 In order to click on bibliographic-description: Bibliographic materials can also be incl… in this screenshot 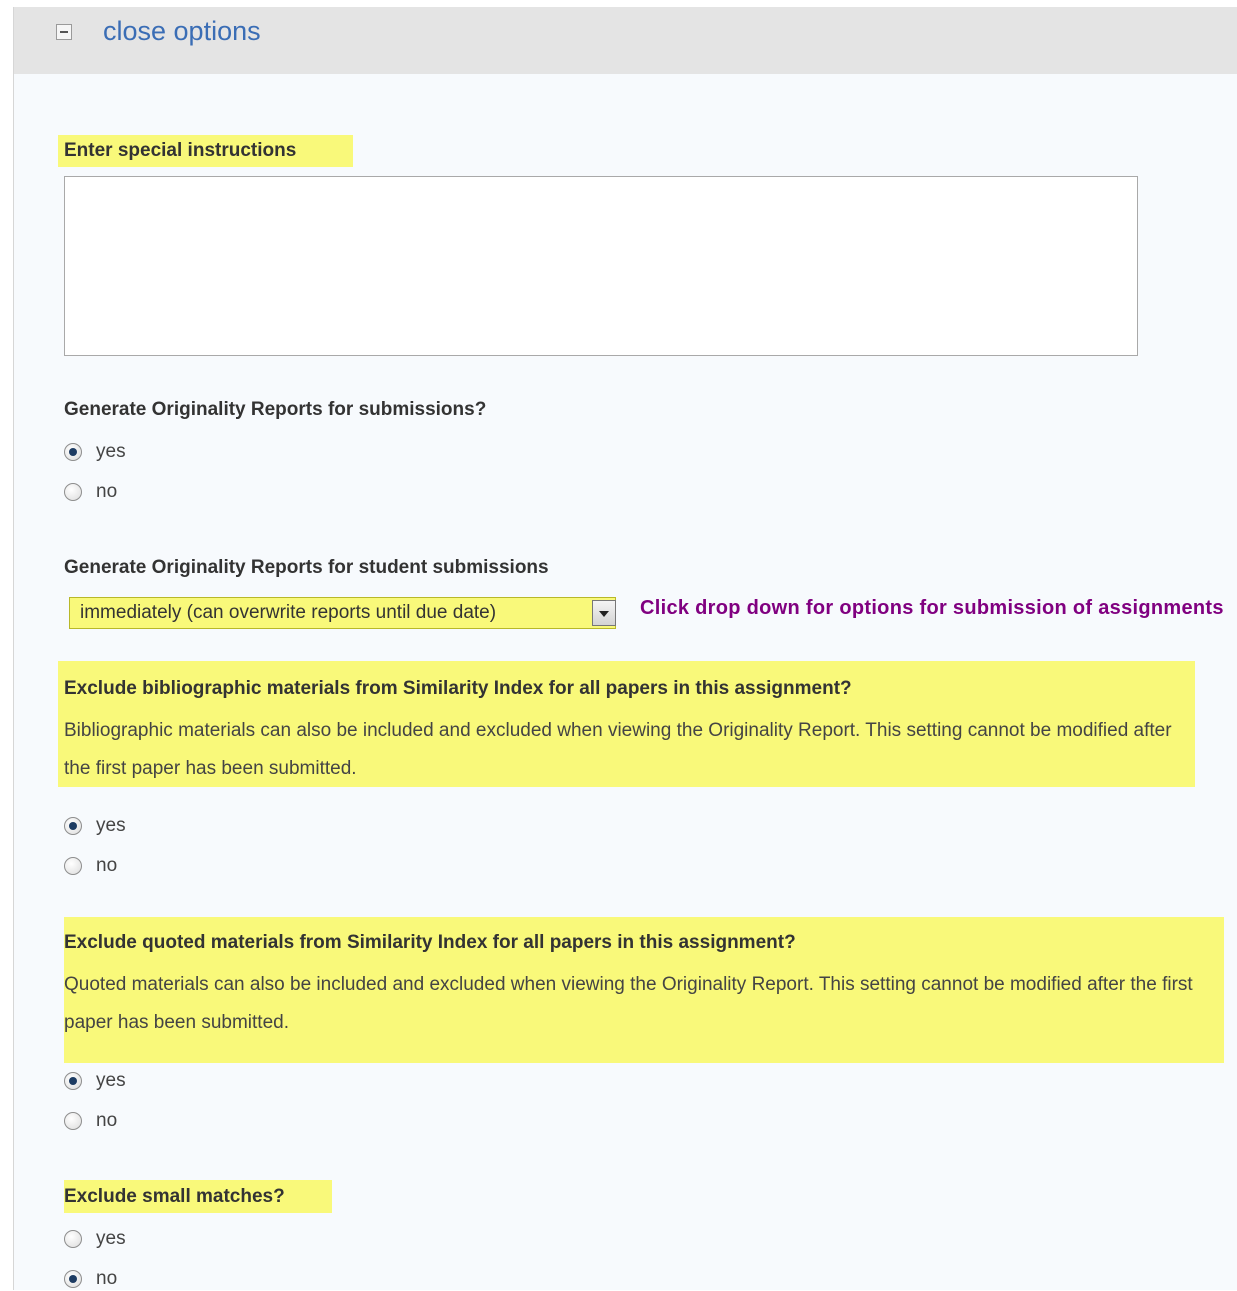, I will do `click(618, 749)`.